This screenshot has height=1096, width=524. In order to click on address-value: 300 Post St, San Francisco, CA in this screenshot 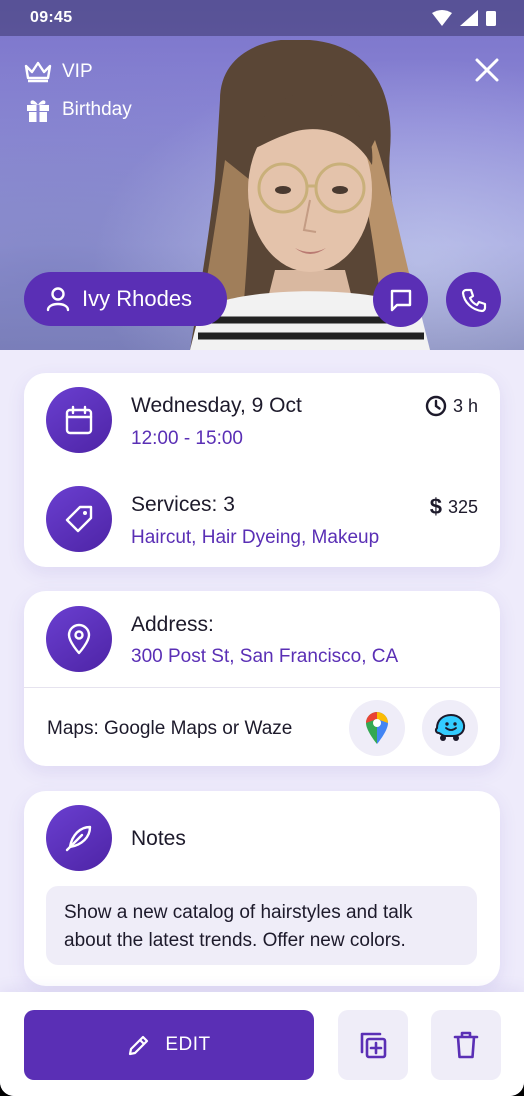, I will do `click(264, 657)`.